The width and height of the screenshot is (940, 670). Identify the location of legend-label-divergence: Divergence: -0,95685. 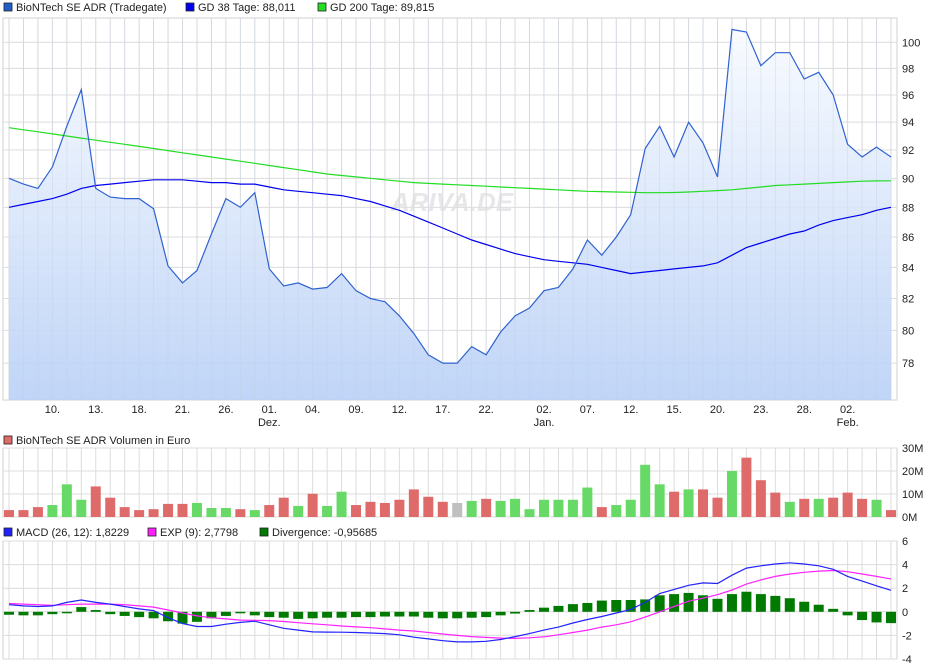
(324, 533).